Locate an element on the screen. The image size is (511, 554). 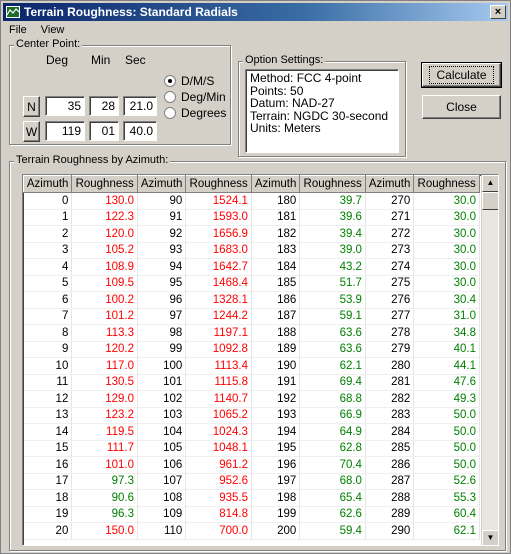
menu-file: File is located at coordinates (18, 31).